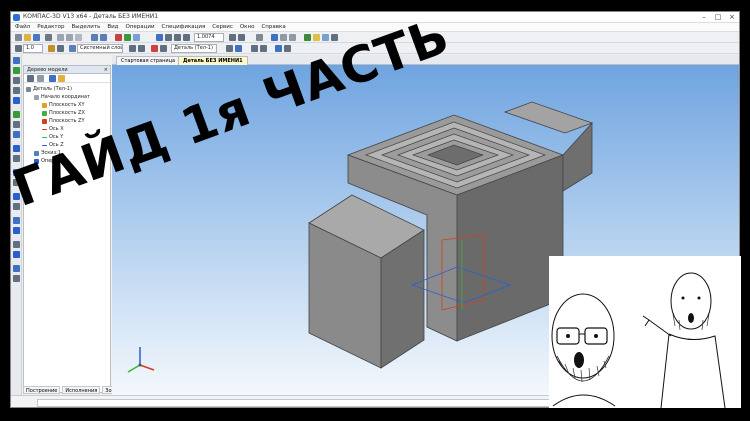 Image resolution: width=750 pixels, height=421 pixels. I want to click on minimize-icon: –, so click(704, 17).